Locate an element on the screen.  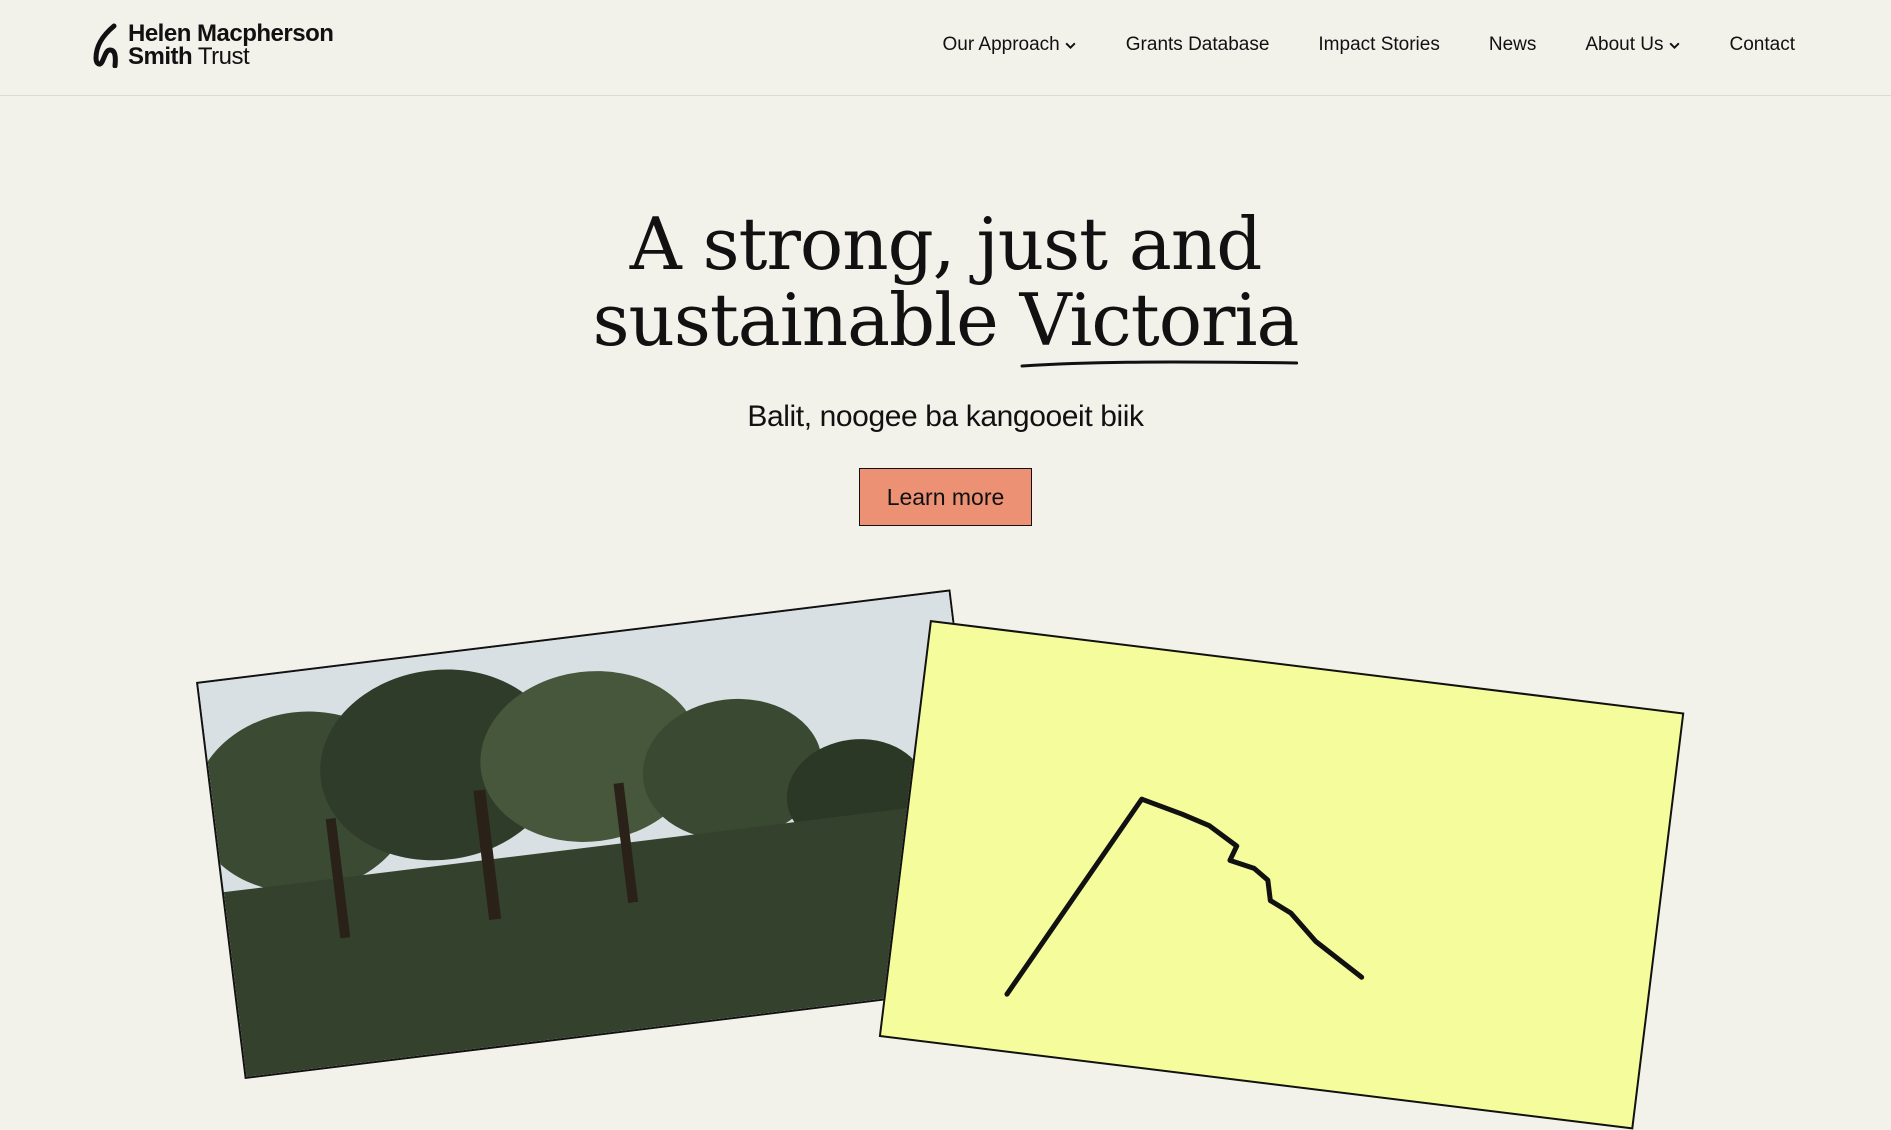
nav-item-label: Contact is located at coordinates (1762, 44).